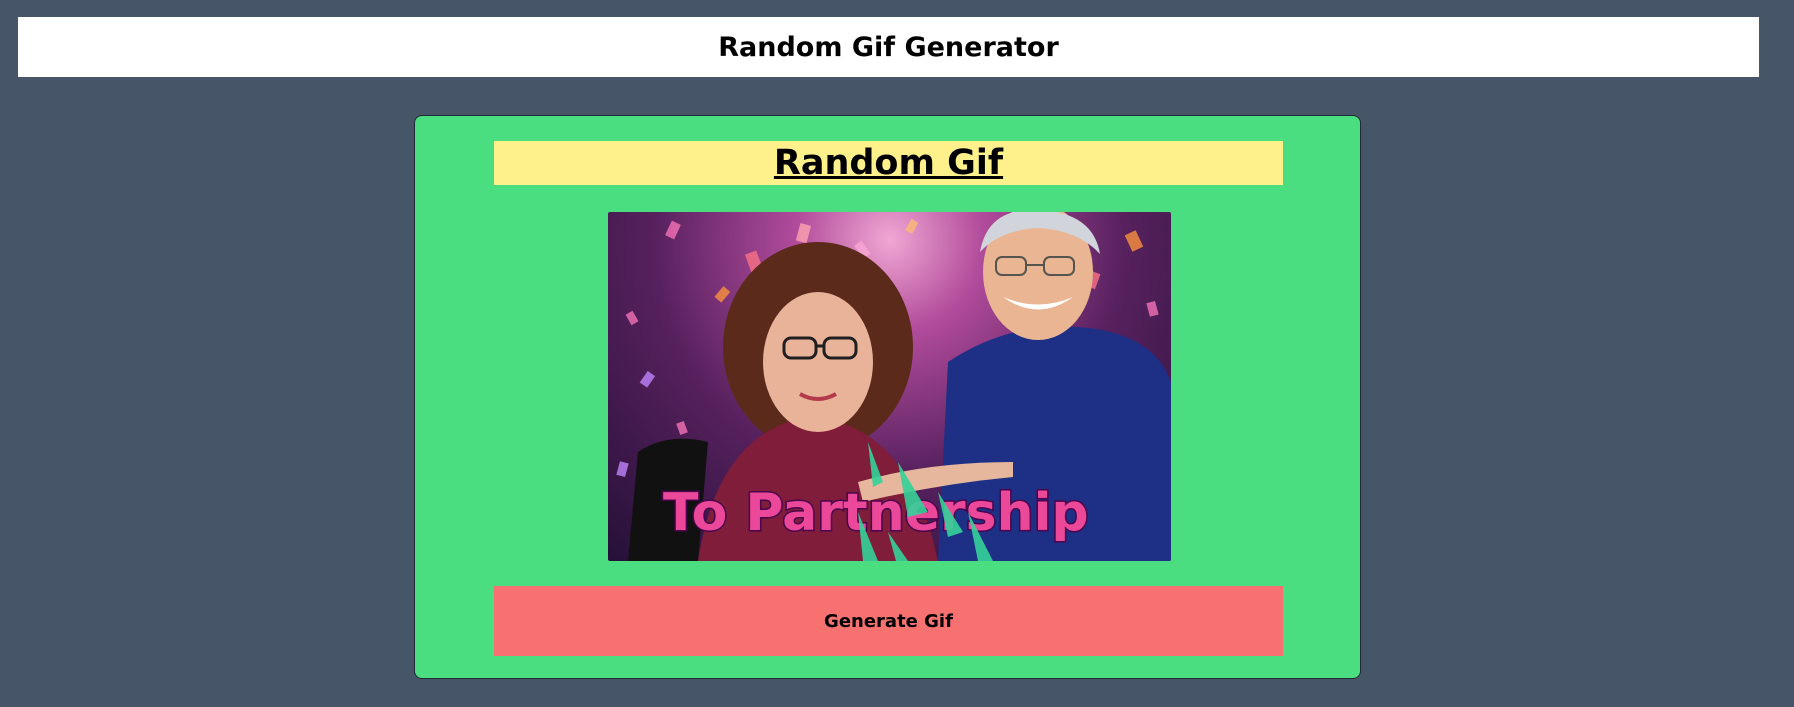 The height and width of the screenshot is (707, 1794). I want to click on card-title-bar: Random Gif, so click(888, 163).